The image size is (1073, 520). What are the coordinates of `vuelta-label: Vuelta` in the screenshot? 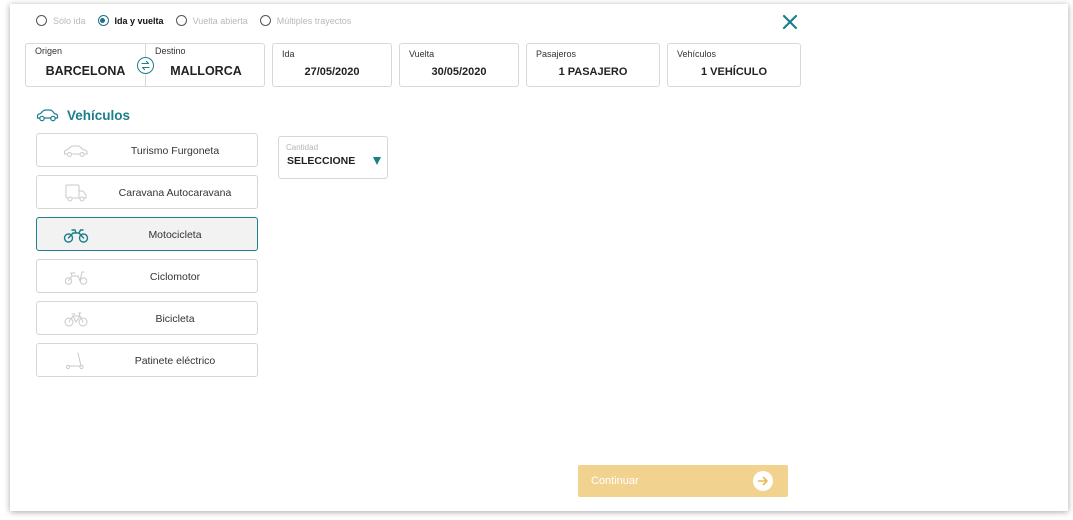 It's located at (422, 54).